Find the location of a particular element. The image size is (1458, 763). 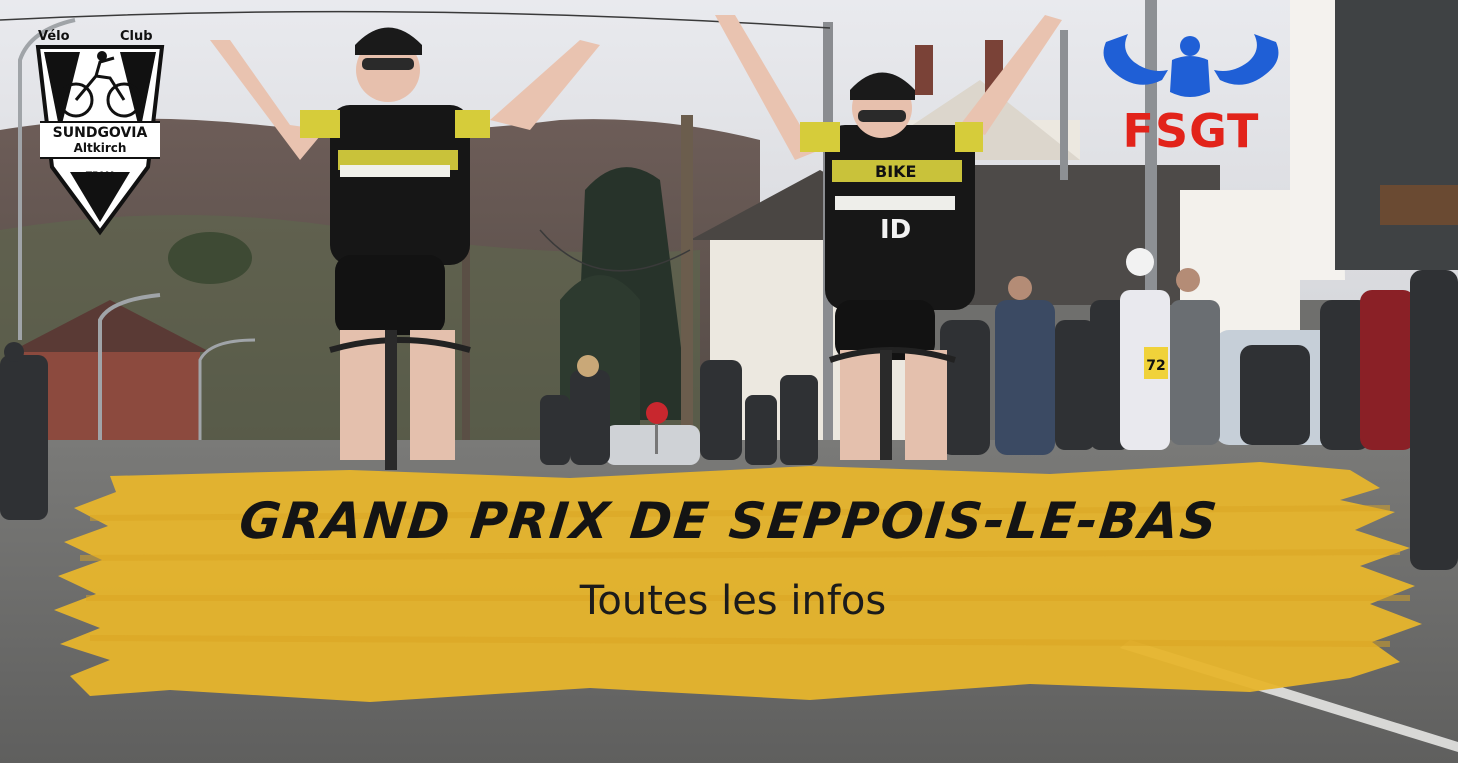

club-logo: Vélo Club SUNDGOVIA Altkirch TEAM is located at coordinates (100, 129).